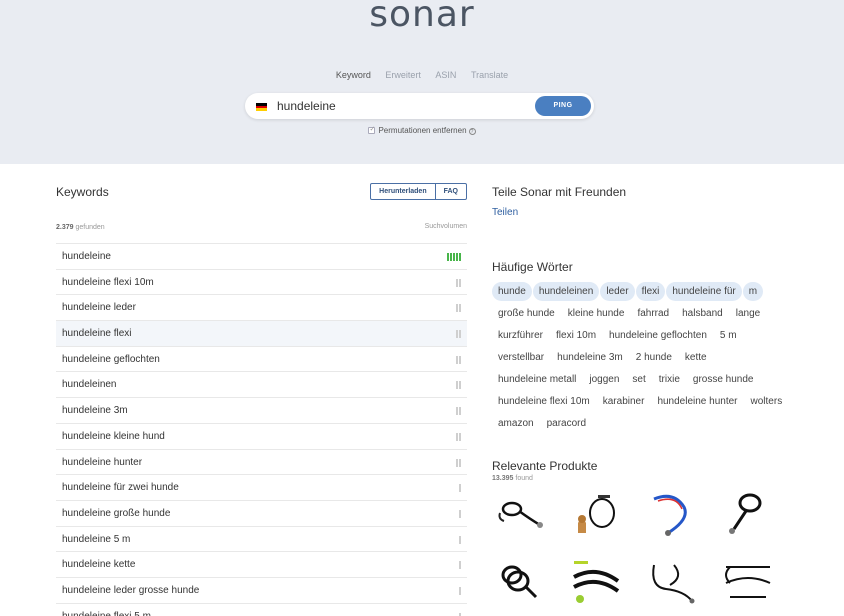  I want to click on share-title: Teile Sonar mit Freunden, so click(559, 192).